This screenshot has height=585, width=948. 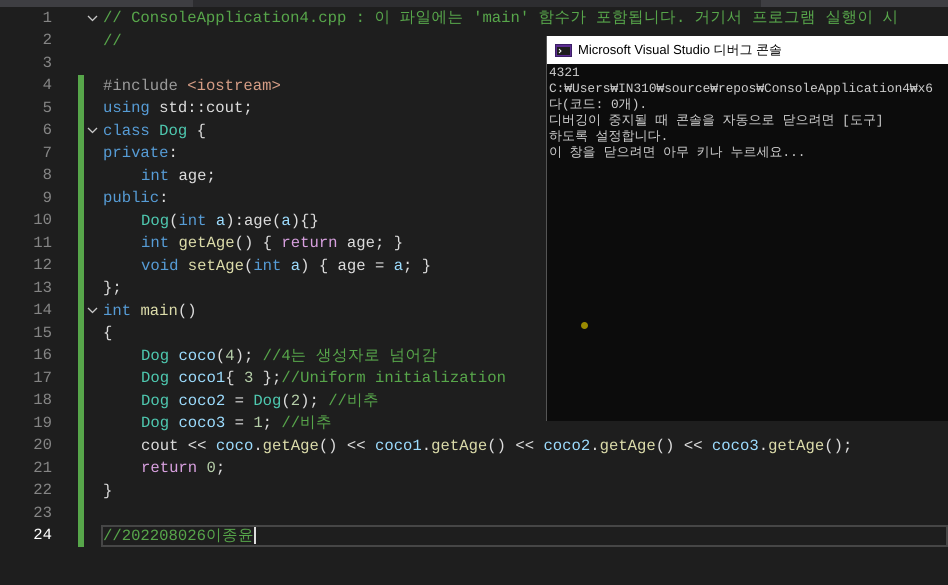 What do you see at coordinates (584, 325) in the screenshot?
I see `dot-icon` at bounding box center [584, 325].